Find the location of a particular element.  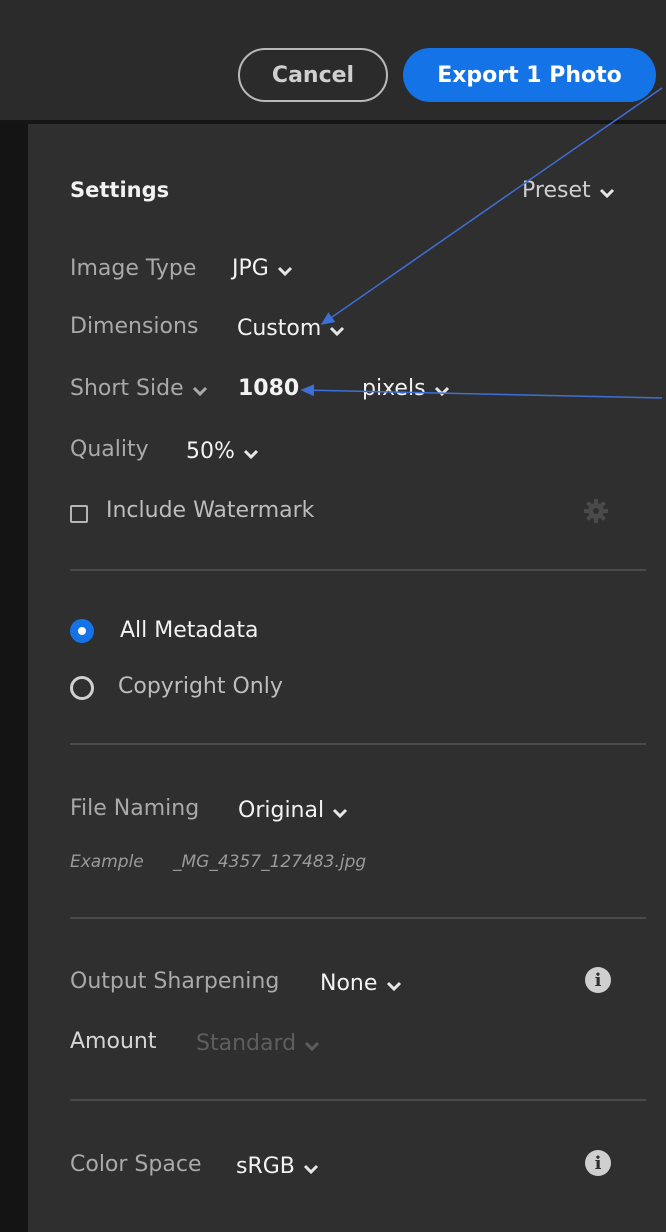

example-filename: _MG_4357_127483.jpg is located at coordinates (270, 862).